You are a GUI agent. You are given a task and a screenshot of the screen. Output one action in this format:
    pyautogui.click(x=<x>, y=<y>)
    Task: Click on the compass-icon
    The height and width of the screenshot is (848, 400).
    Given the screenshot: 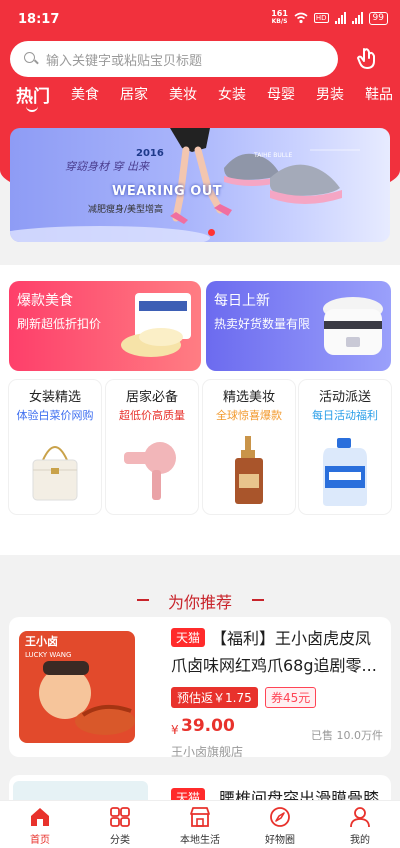 What is the action you would take?
    pyautogui.click(x=280, y=817)
    